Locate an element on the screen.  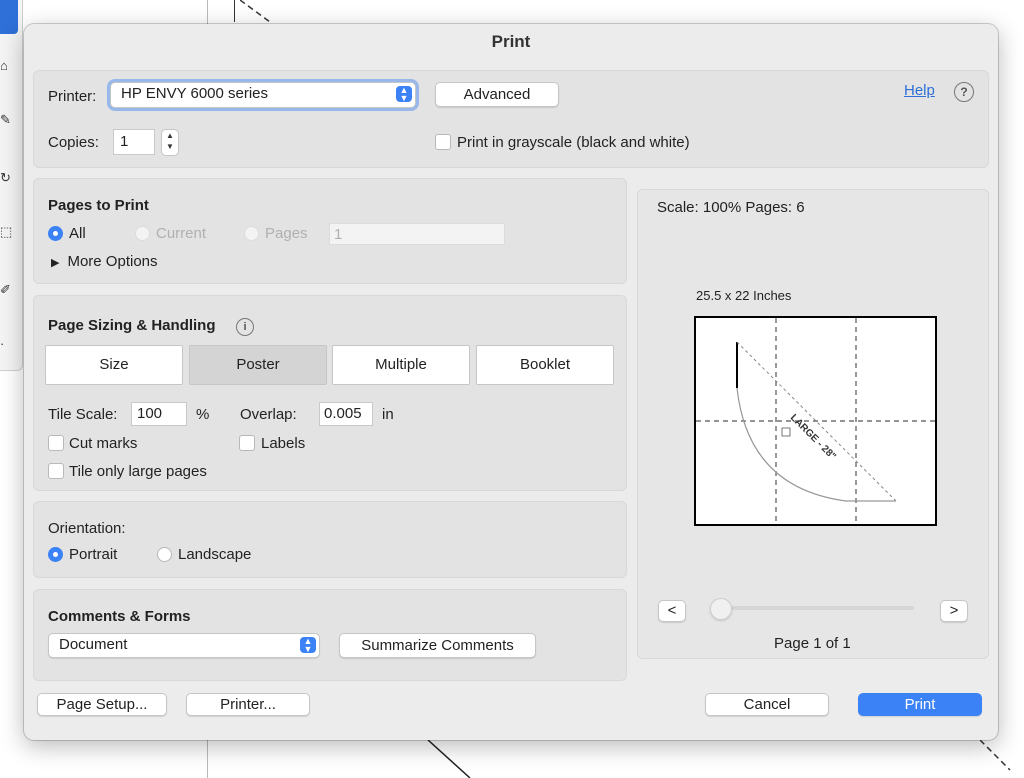
grayscale-checkbox is located at coordinates (443, 142).